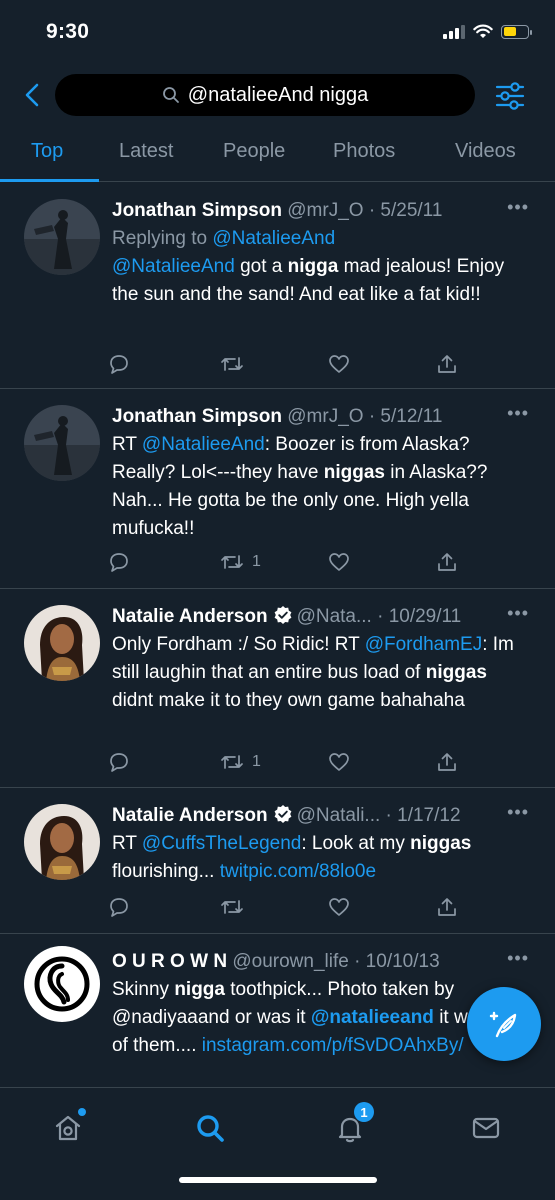  What do you see at coordinates (454, 31) in the screenshot?
I see `cellular-signal-icon` at bounding box center [454, 31].